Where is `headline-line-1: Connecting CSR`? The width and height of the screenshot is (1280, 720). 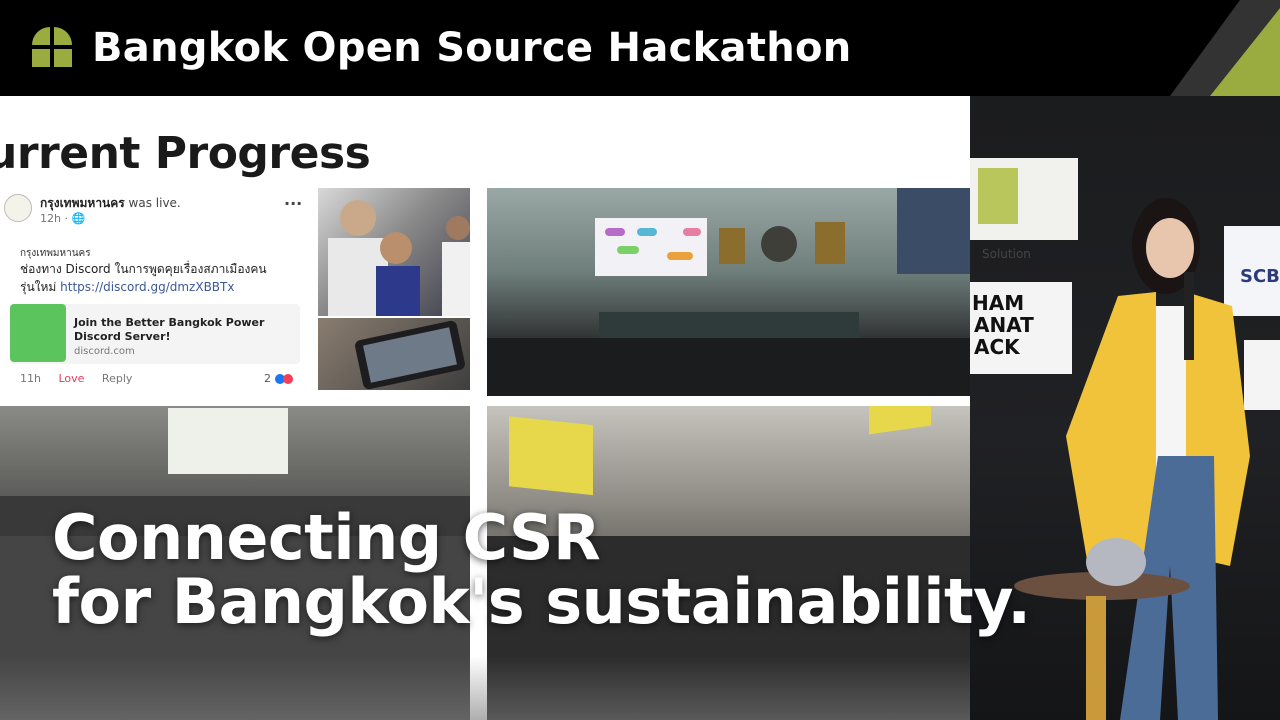 headline-line-1: Connecting CSR is located at coordinates (326, 537).